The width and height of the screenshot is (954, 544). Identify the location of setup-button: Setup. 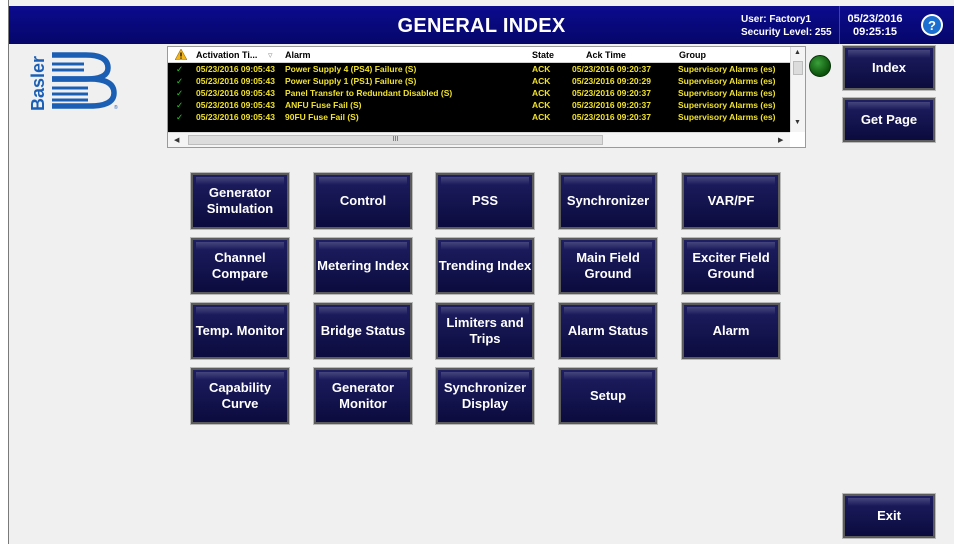
(608, 396).